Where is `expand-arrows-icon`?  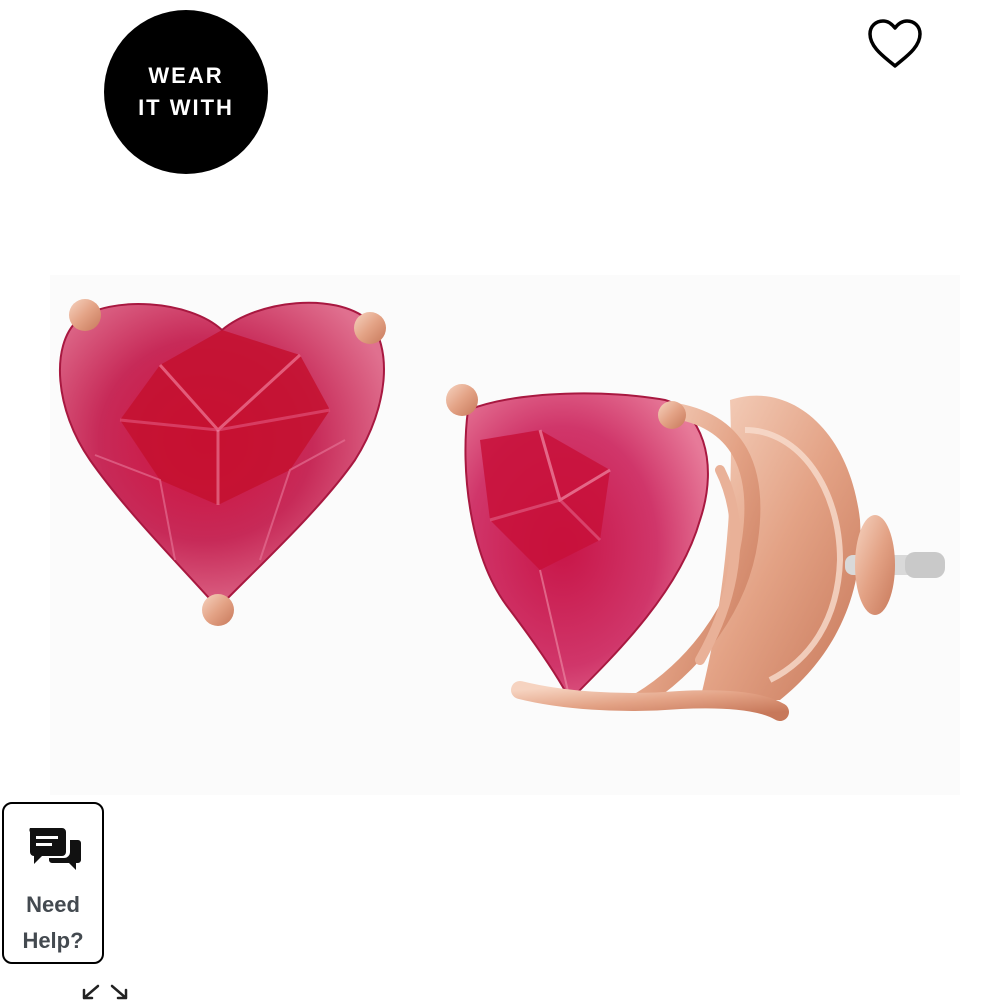
expand-arrows-icon is located at coordinates (105, 990).